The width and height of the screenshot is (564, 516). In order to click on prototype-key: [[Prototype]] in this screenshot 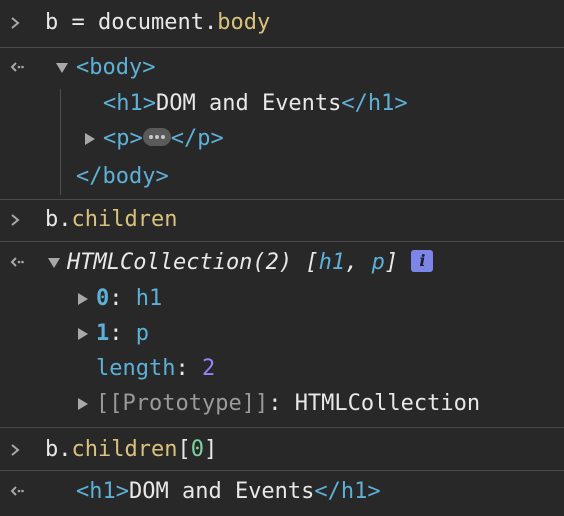, I will do `click(182, 403)`.